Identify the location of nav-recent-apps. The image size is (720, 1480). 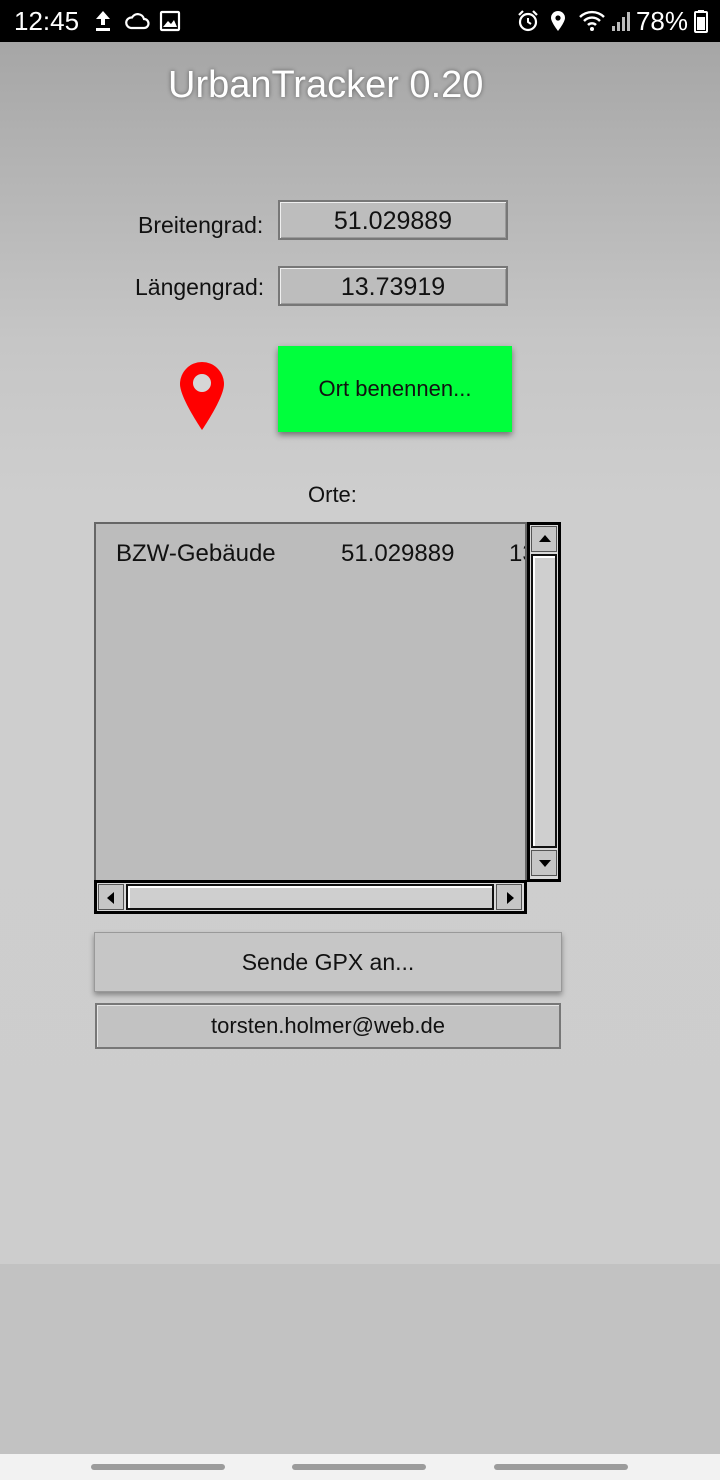
(158, 1467).